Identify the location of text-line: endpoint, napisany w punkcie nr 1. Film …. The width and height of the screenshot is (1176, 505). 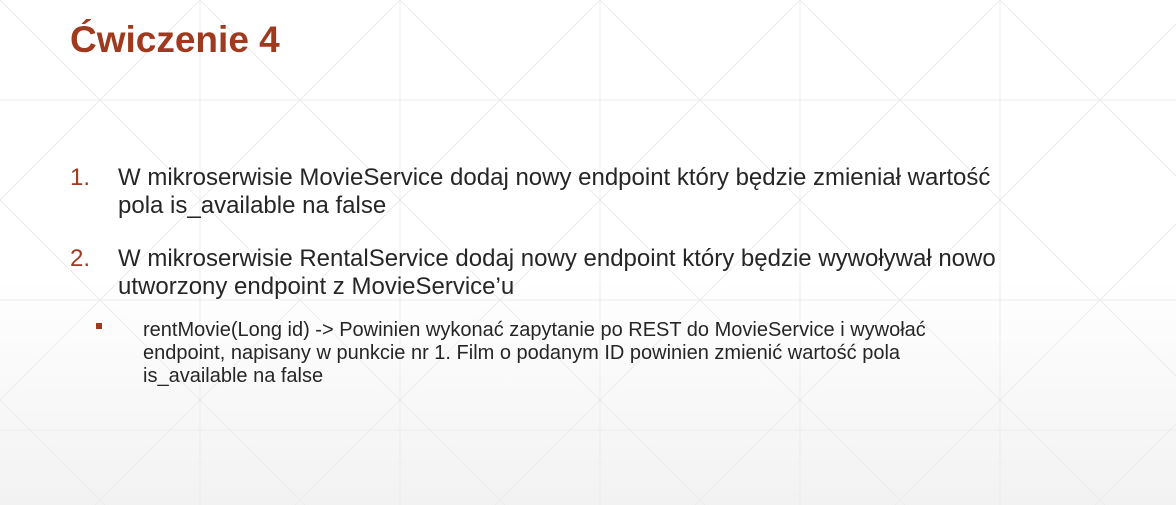
(522, 353).